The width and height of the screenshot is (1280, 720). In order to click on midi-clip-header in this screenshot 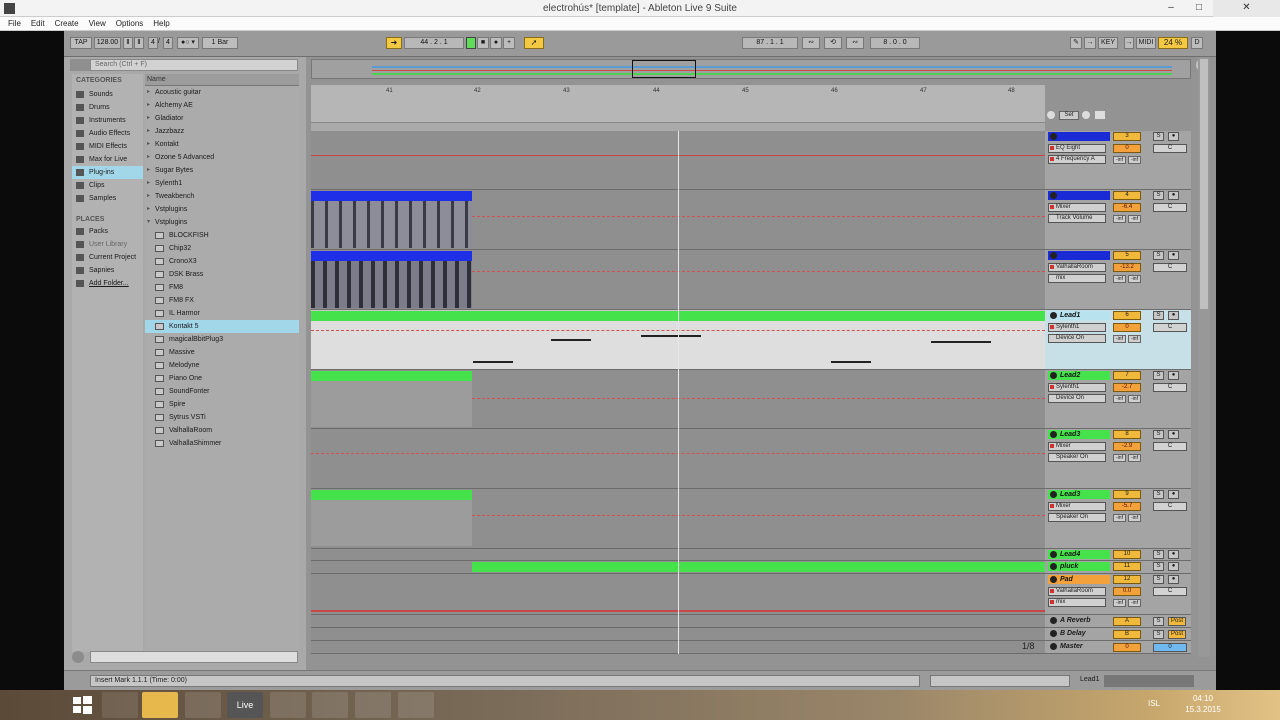, I will do `click(391, 376)`.